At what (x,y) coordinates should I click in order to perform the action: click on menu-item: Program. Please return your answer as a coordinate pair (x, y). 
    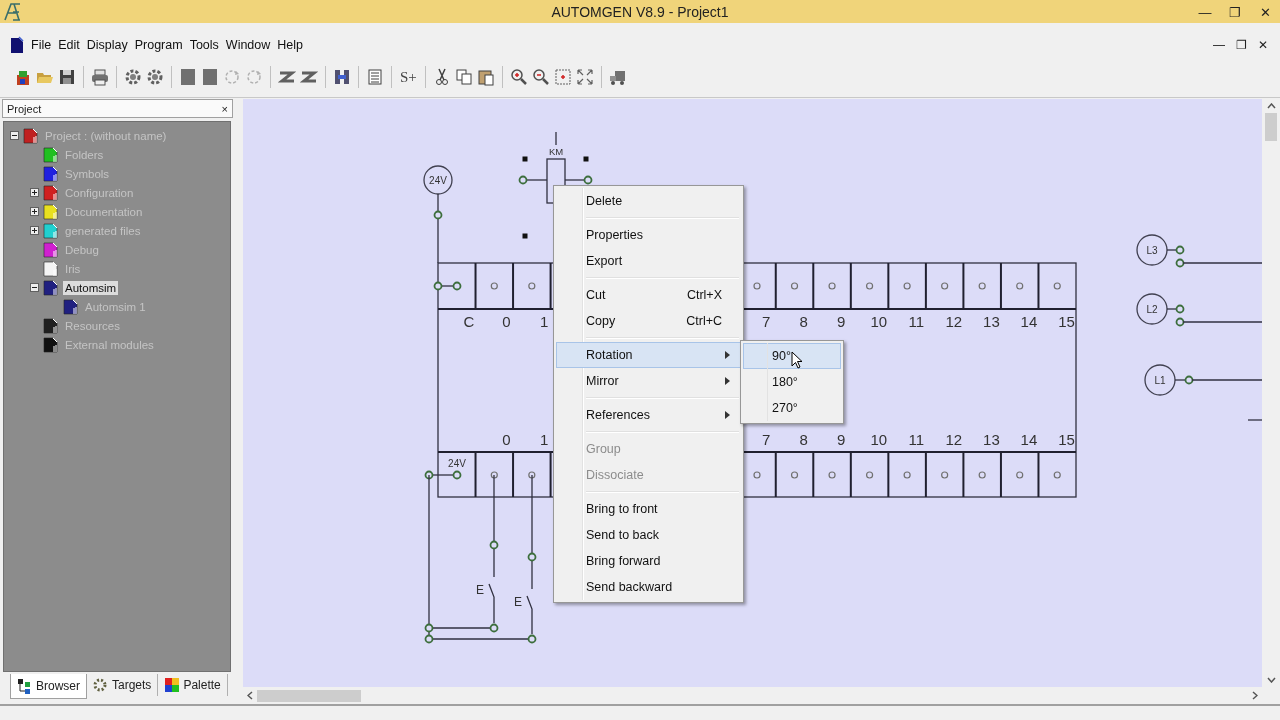
    Looking at the image, I should click on (159, 45).